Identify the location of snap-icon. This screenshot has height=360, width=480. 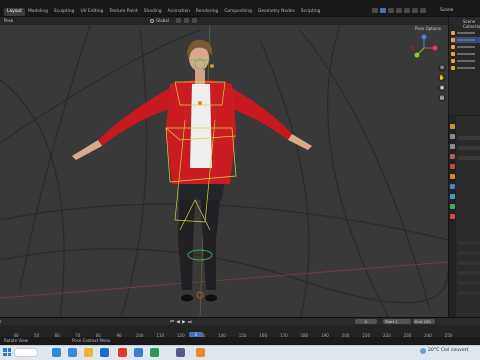
(375, 10).